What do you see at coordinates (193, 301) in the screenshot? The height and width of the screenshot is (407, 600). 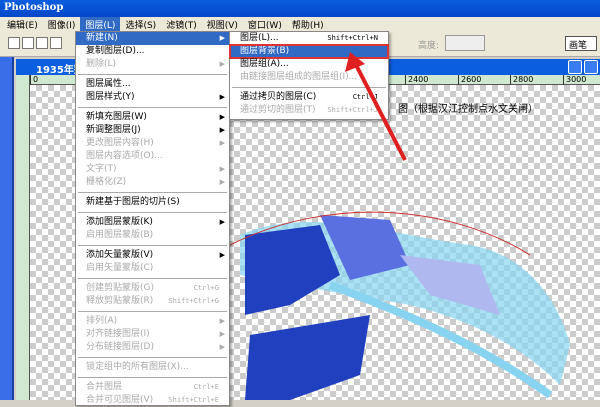 I see `shortcut-label: Shift+Ctrl+G` at bounding box center [193, 301].